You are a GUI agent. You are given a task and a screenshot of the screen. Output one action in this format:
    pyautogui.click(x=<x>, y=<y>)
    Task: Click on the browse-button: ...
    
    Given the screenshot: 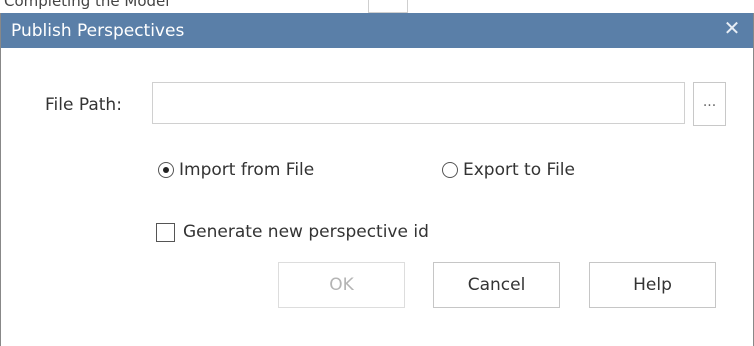 What is the action you would take?
    pyautogui.click(x=709, y=104)
    